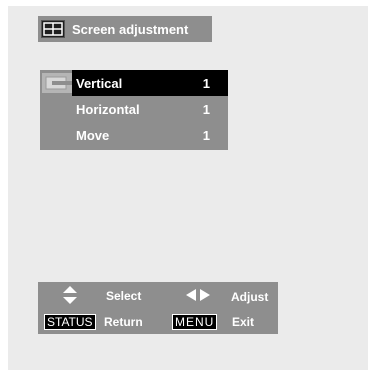 The image size is (376, 377). What do you see at coordinates (108, 109) in the screenshot?
I see `menu-item-label: Horizontal` at bounding box center [108, 109].